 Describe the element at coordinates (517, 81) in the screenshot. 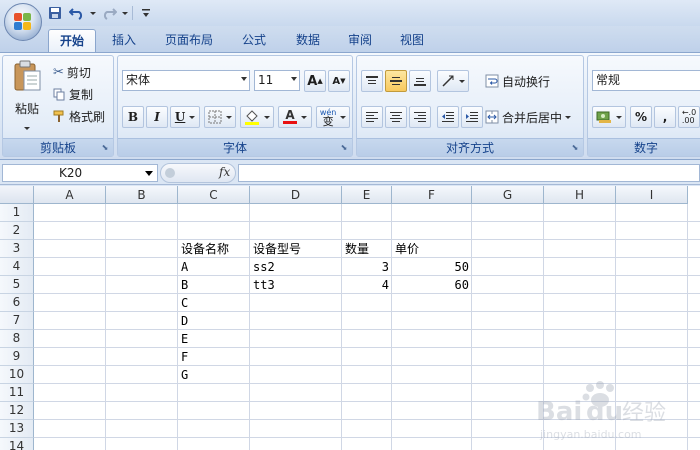

I see `wrap-text-button: 自动换行` at that location.